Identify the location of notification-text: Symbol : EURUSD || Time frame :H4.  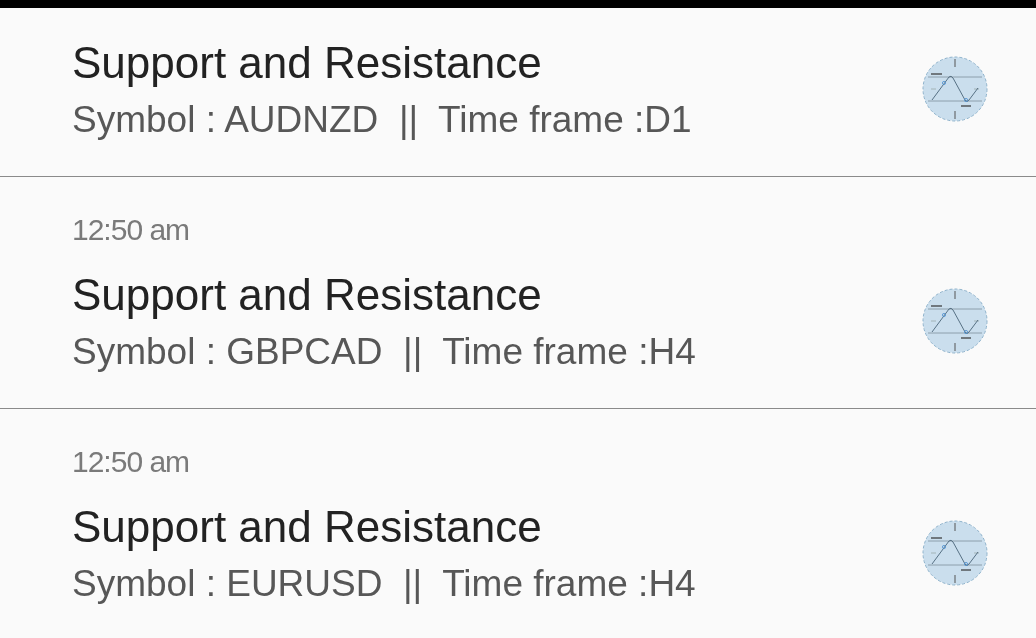
(384, 584).